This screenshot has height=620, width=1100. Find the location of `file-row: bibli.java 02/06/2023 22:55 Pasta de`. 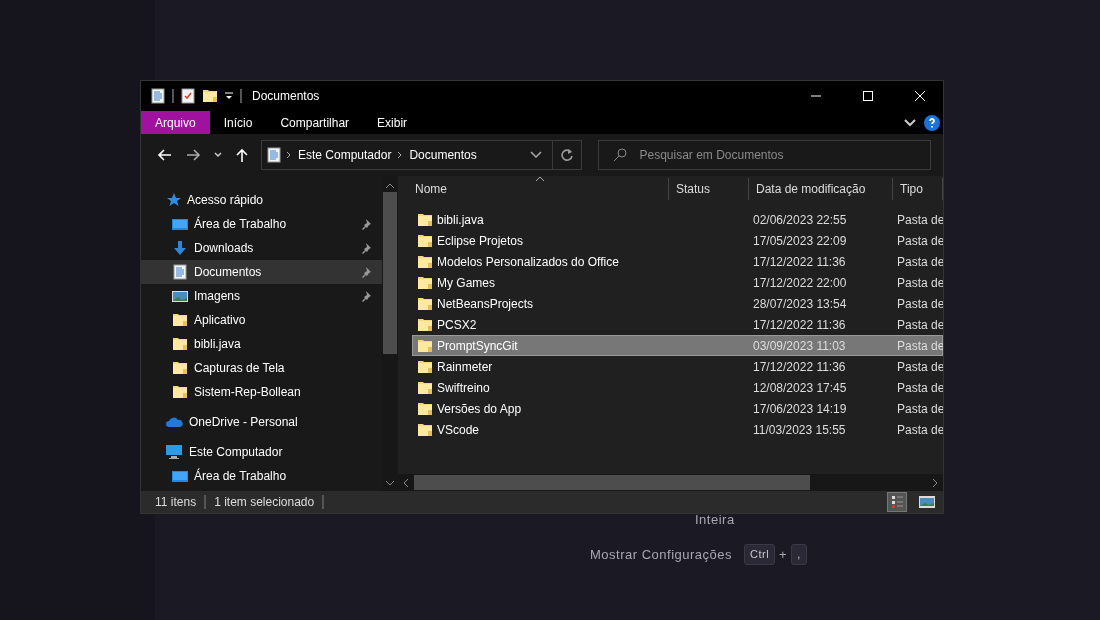

file-row: bibli.java 02/06/2023 22:55 Pasta de is located at coordinates (677, 219).